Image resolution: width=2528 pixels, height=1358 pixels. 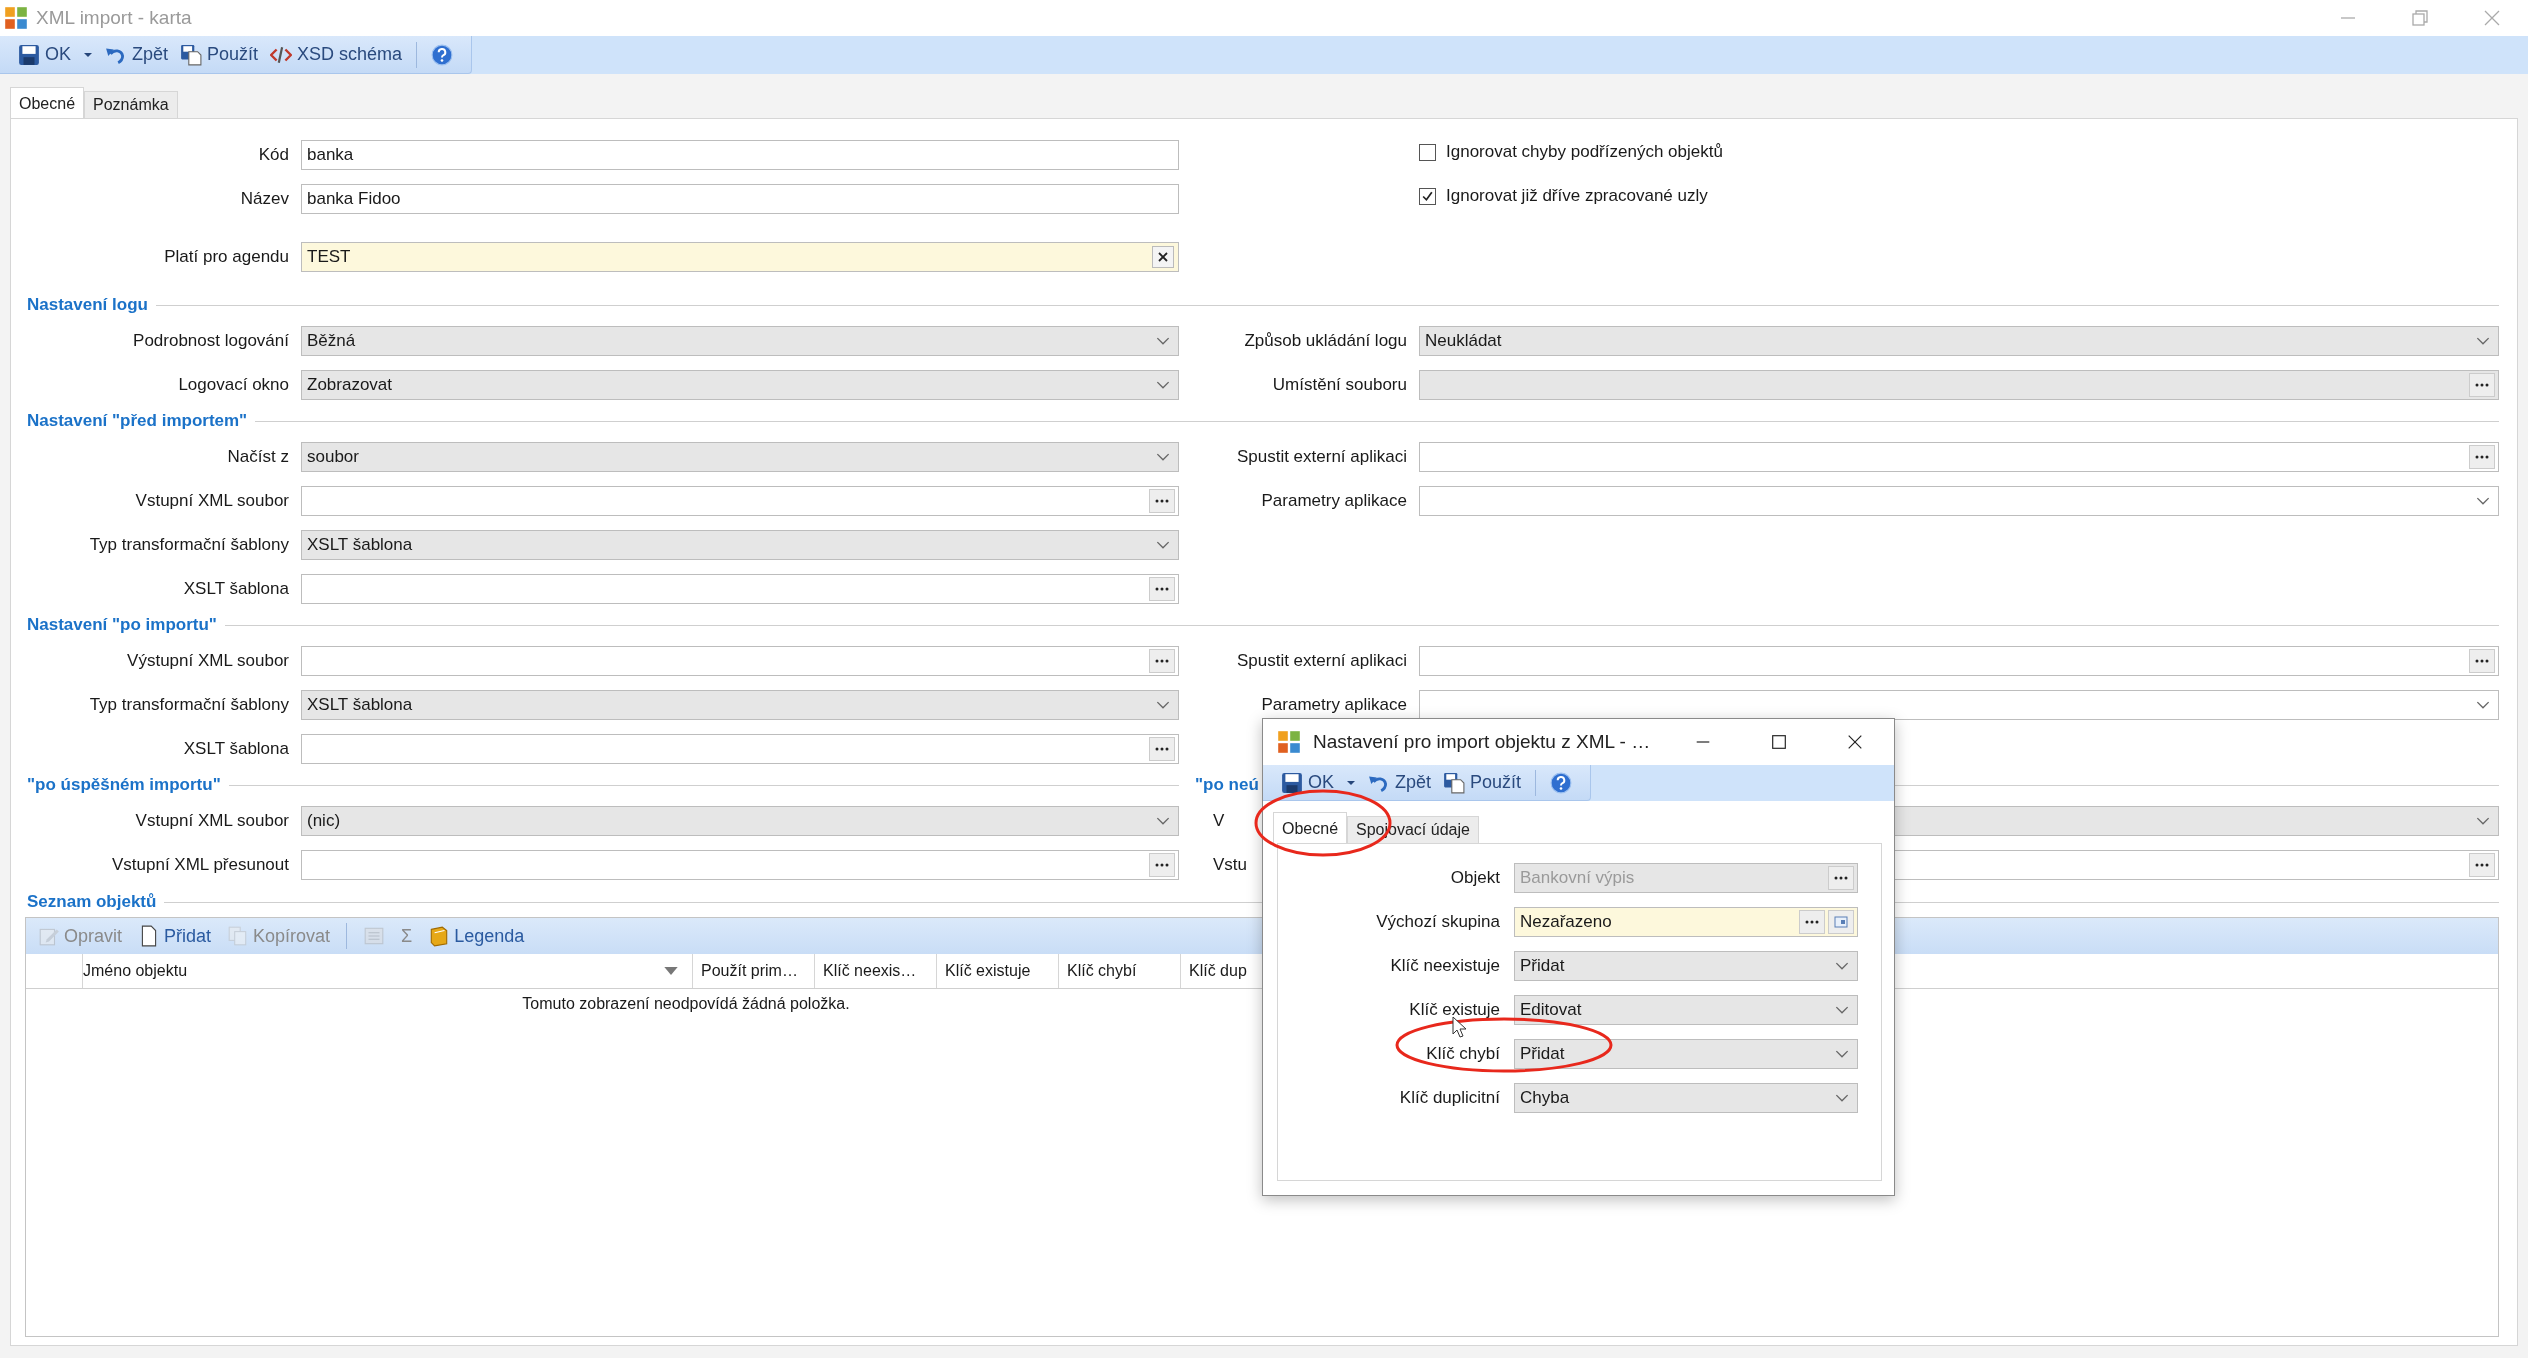 What do you see at coordinates (2420, 18) in the screenshot?
I see `restore-icon` at bounding box center [2420, 18].